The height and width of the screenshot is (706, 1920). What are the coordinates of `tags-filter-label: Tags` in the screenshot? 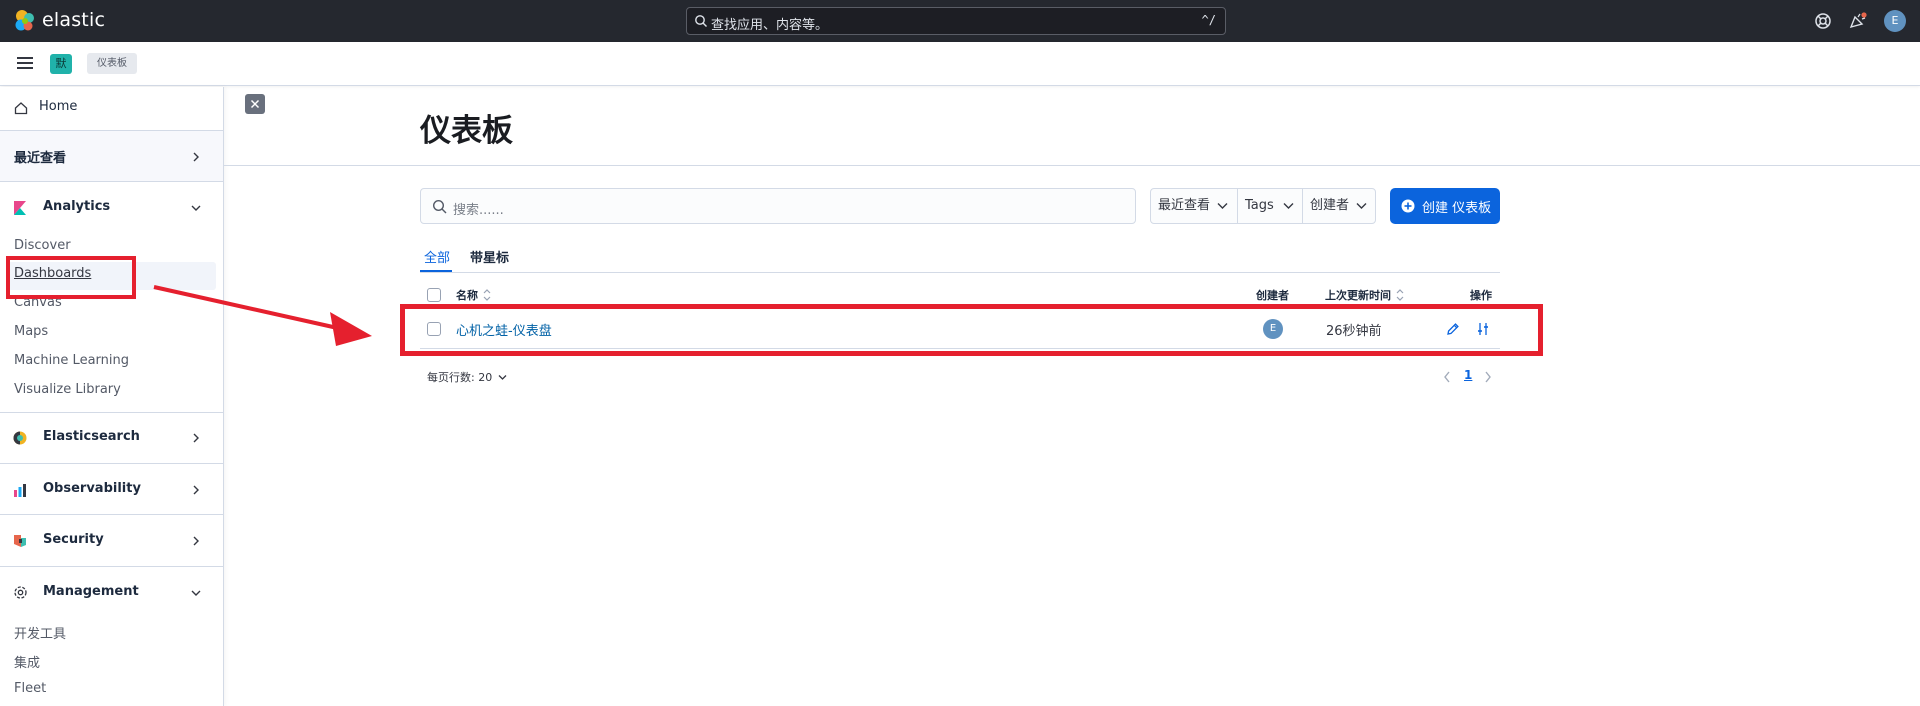 It's located at (1259, 205).